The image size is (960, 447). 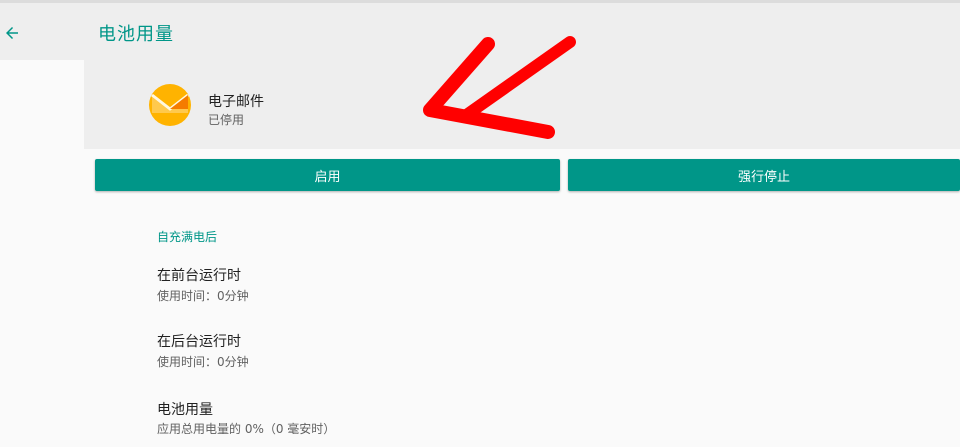 What do you see at coordinates (187, 237) in the screenshot?
I see `section-header: 自充满电后` at bounding box center [187, 237].